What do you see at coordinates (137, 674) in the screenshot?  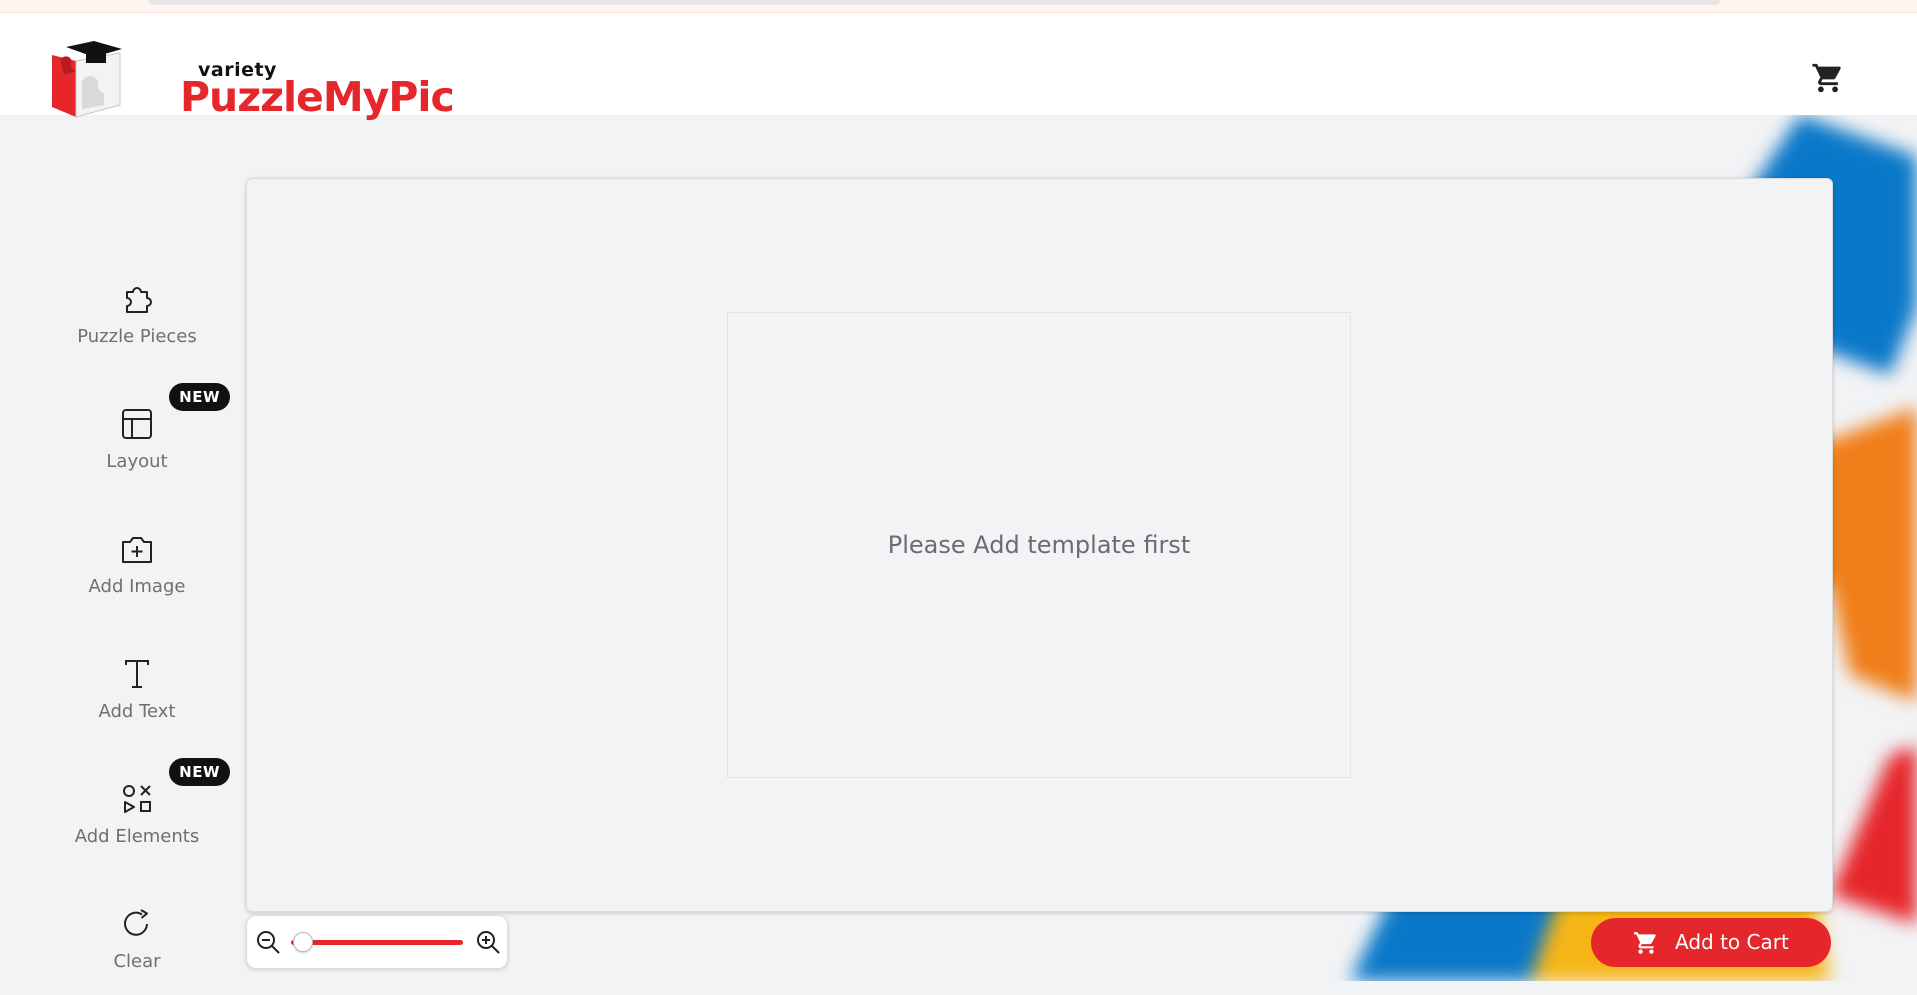 I see `text-icon` at bounding box center [137, 674].